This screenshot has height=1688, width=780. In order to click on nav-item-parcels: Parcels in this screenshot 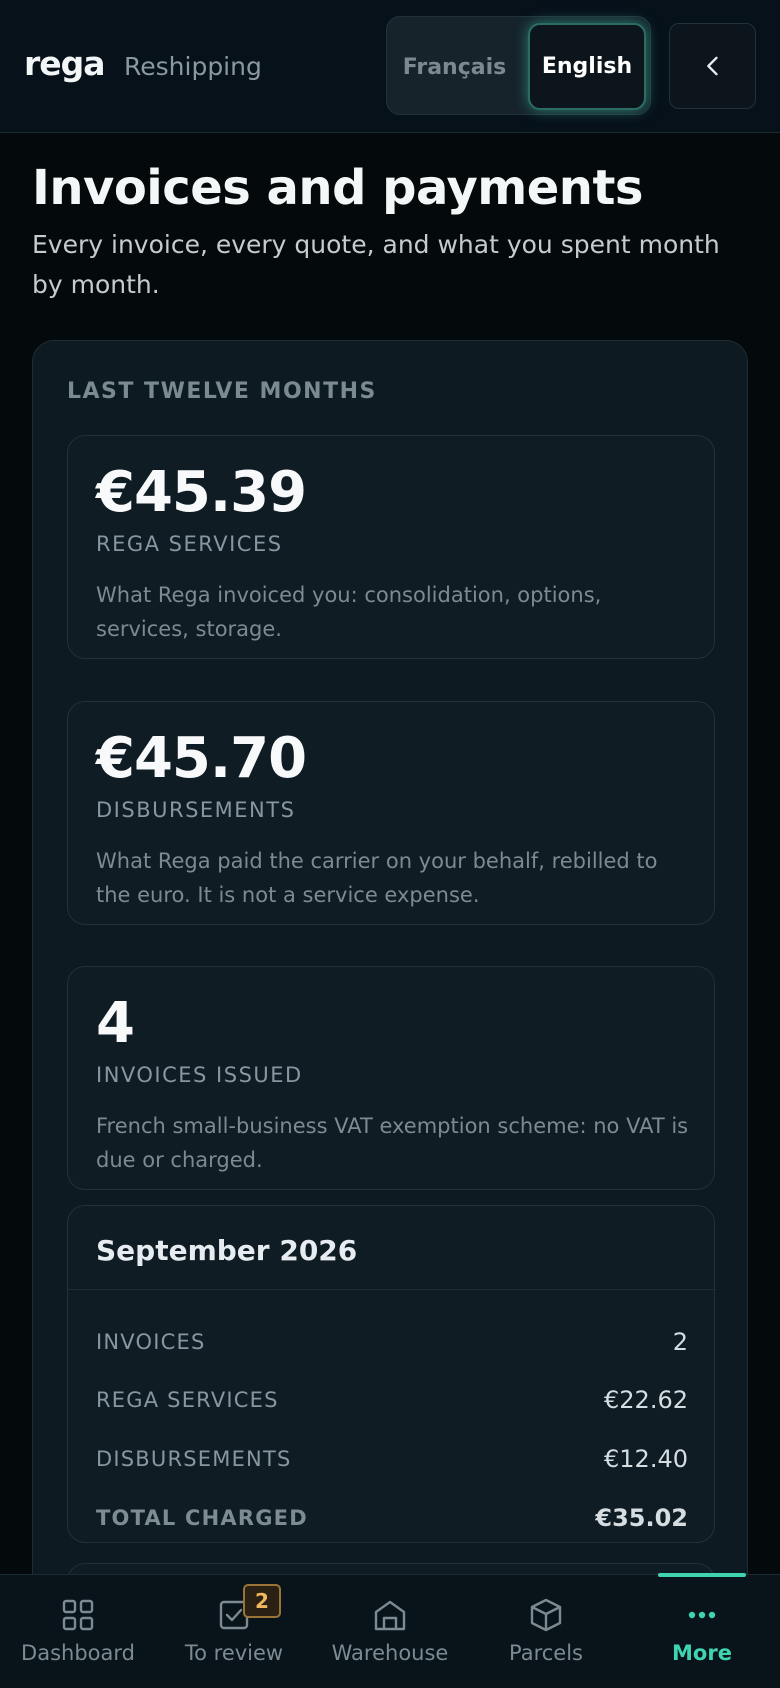, I will do `click(546, 1631)`.